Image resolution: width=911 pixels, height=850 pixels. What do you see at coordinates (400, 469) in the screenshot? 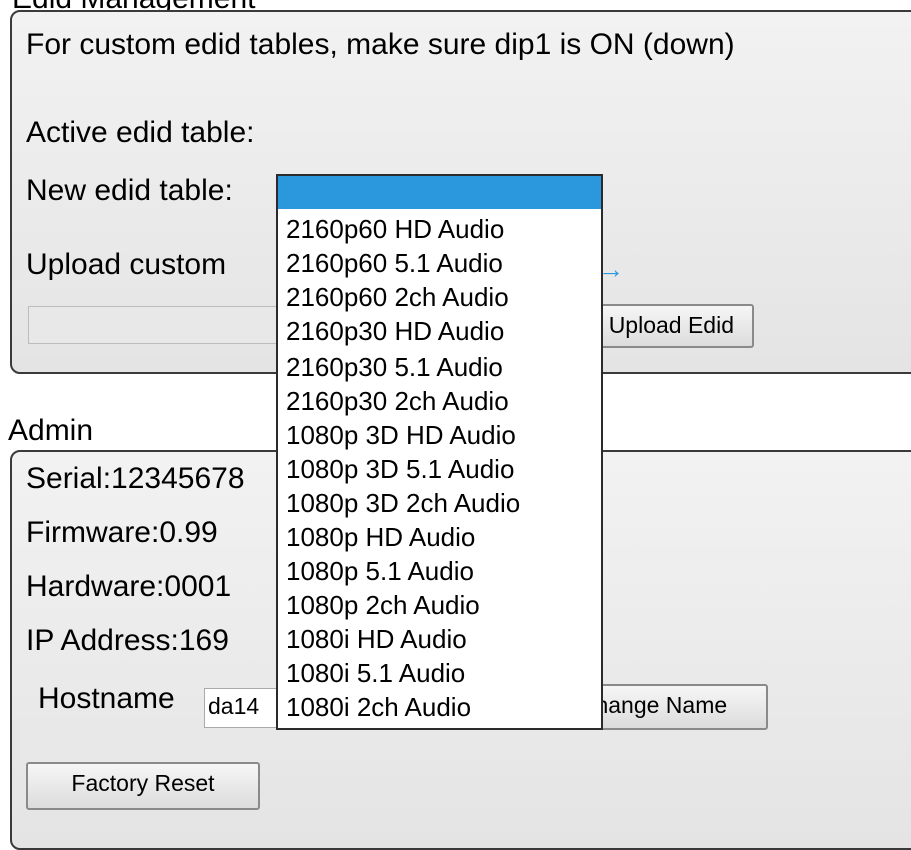
I see `edid-option: 1080p 3D 5.1 Audio` at bounding box center [400, 469].